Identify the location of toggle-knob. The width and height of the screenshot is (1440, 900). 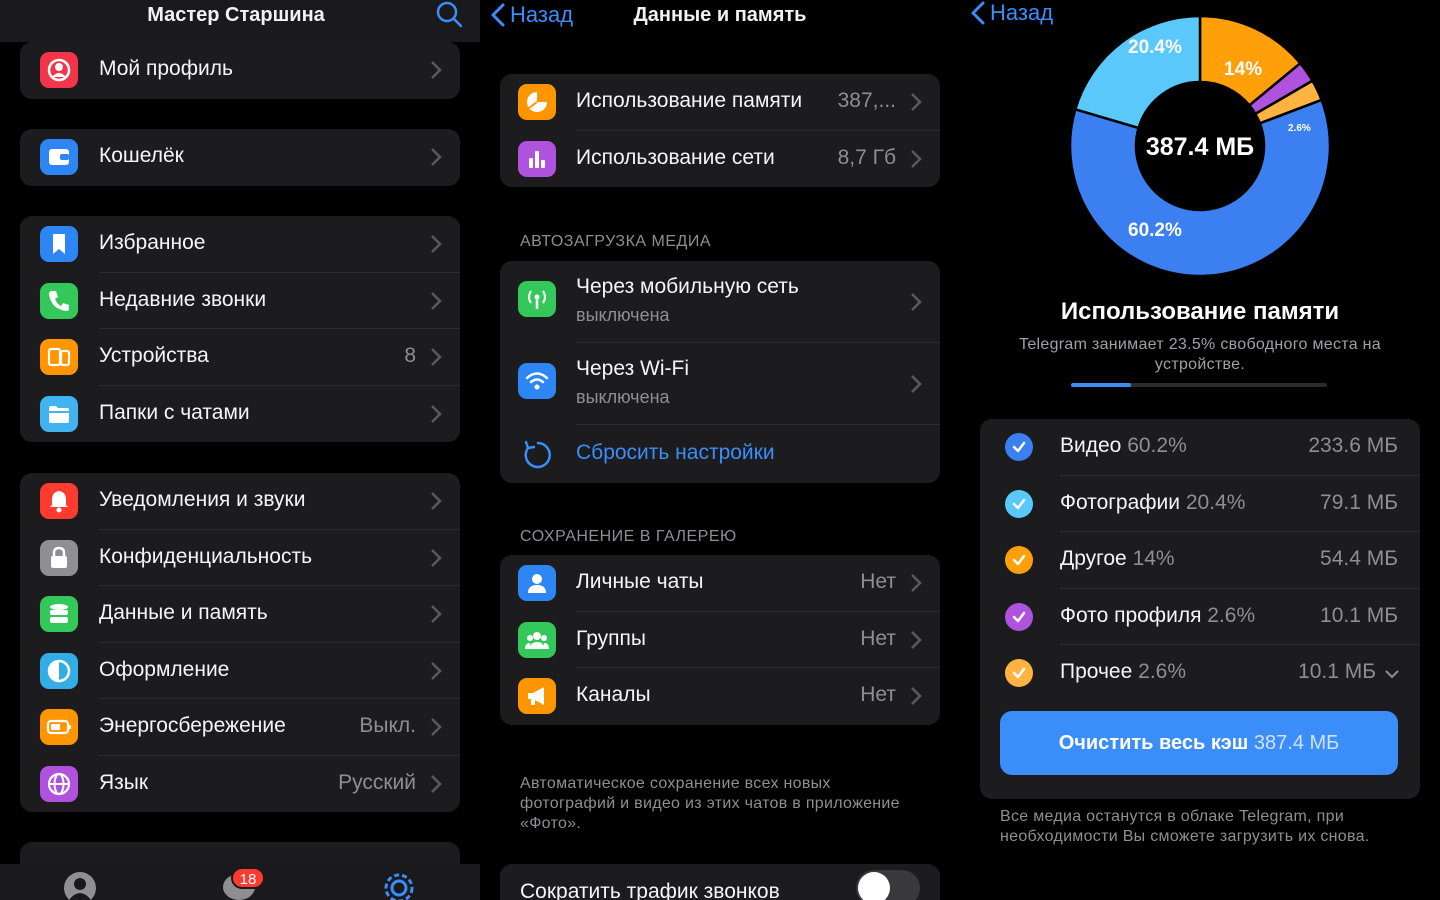
(874, 886).